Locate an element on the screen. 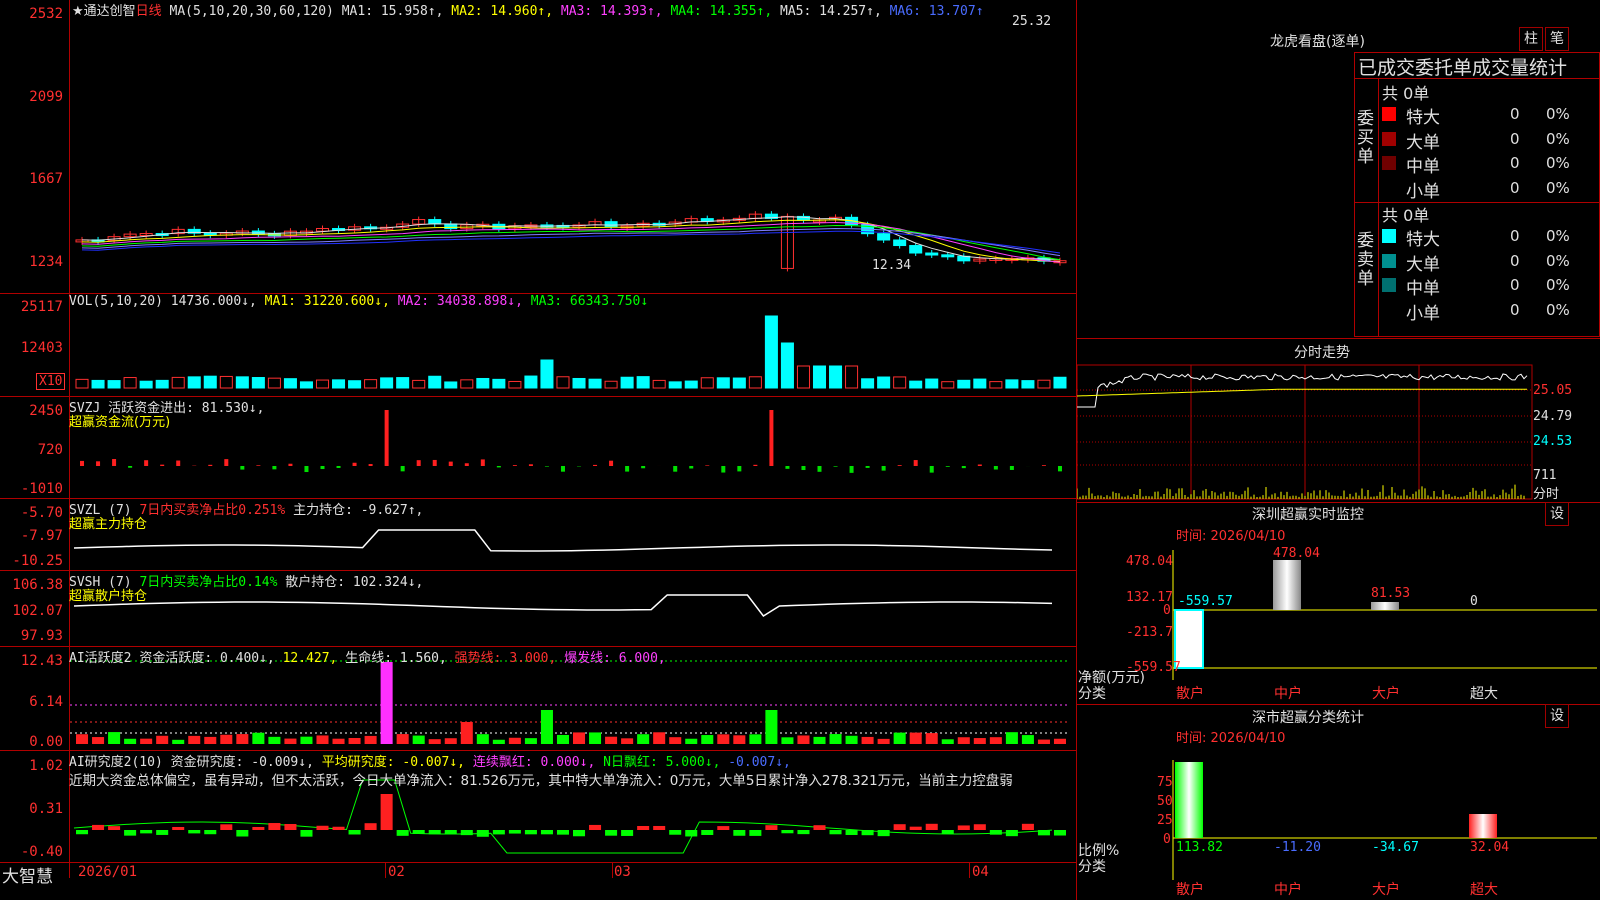 This screenshot has width=1600, height=900. sz-bar-label: 81.53 is located at coordinates (1391, 593).